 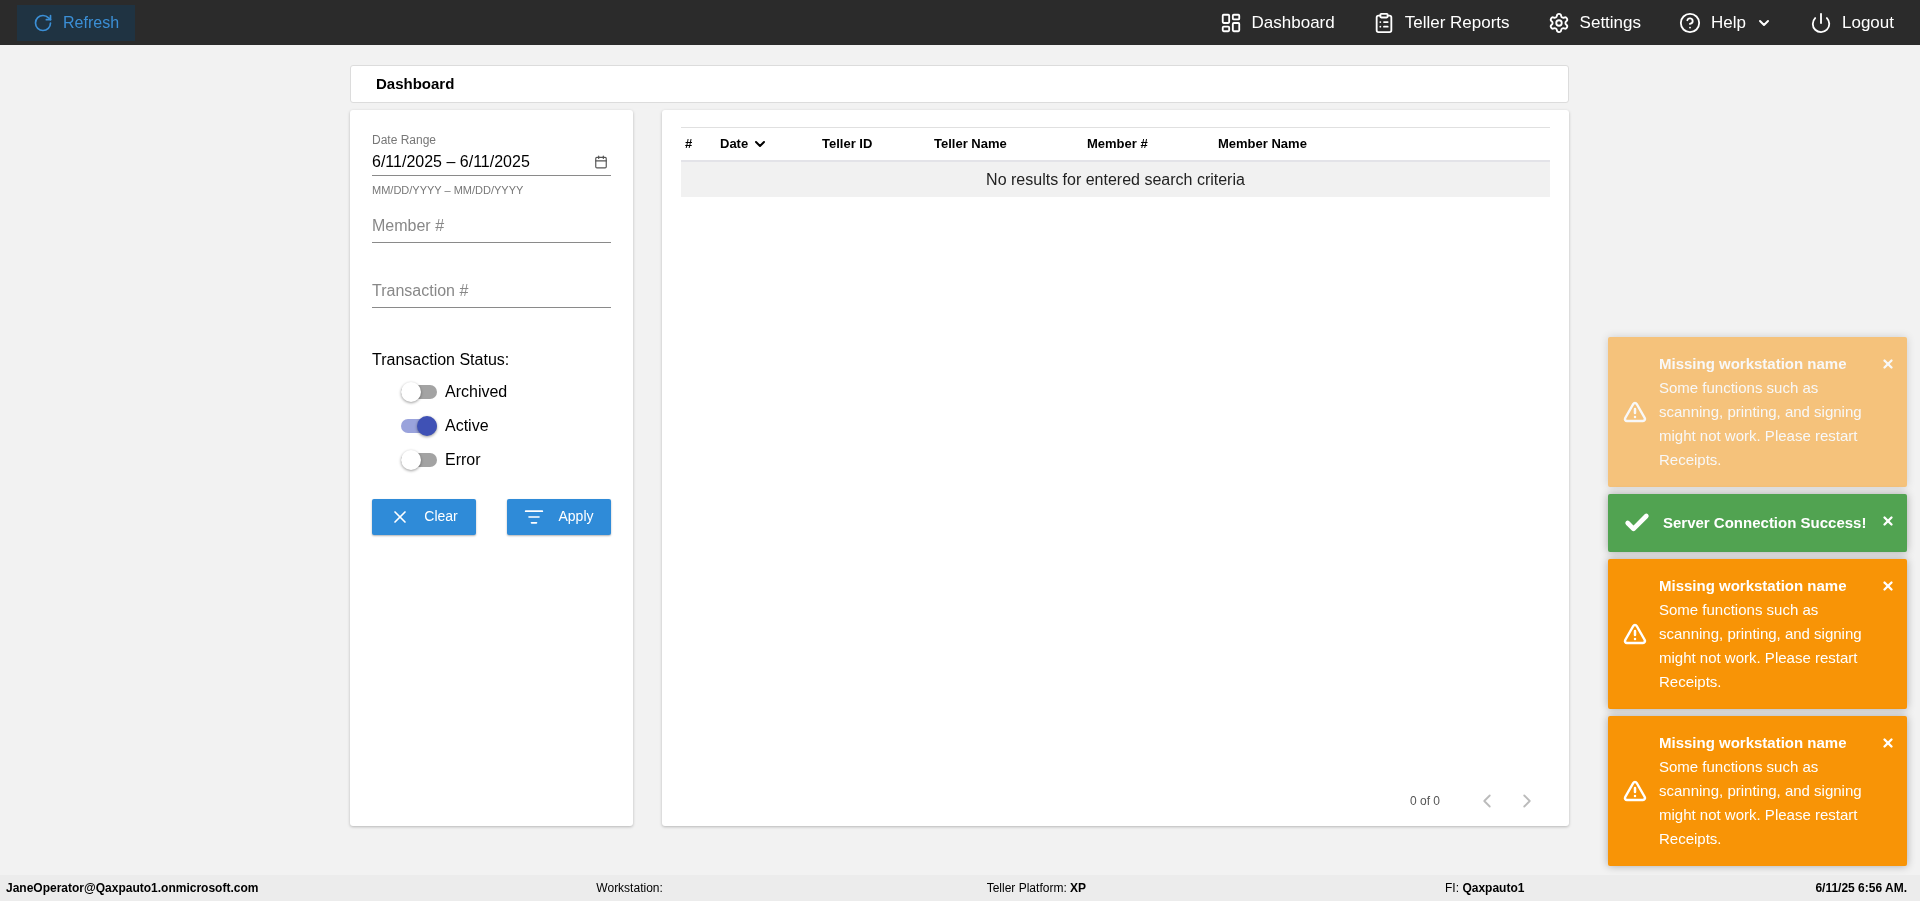 What do you see at coordinates (491, 162) in the screenshot?
I see `date-range-field: 6/11/2025 – 6/11/2025` at bounding box center [491, 162].